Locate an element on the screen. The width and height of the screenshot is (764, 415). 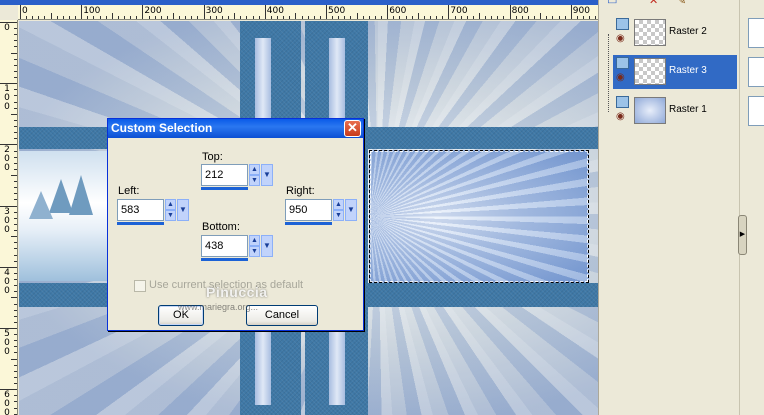
snowy-tree is located at coordinates (81, 195).